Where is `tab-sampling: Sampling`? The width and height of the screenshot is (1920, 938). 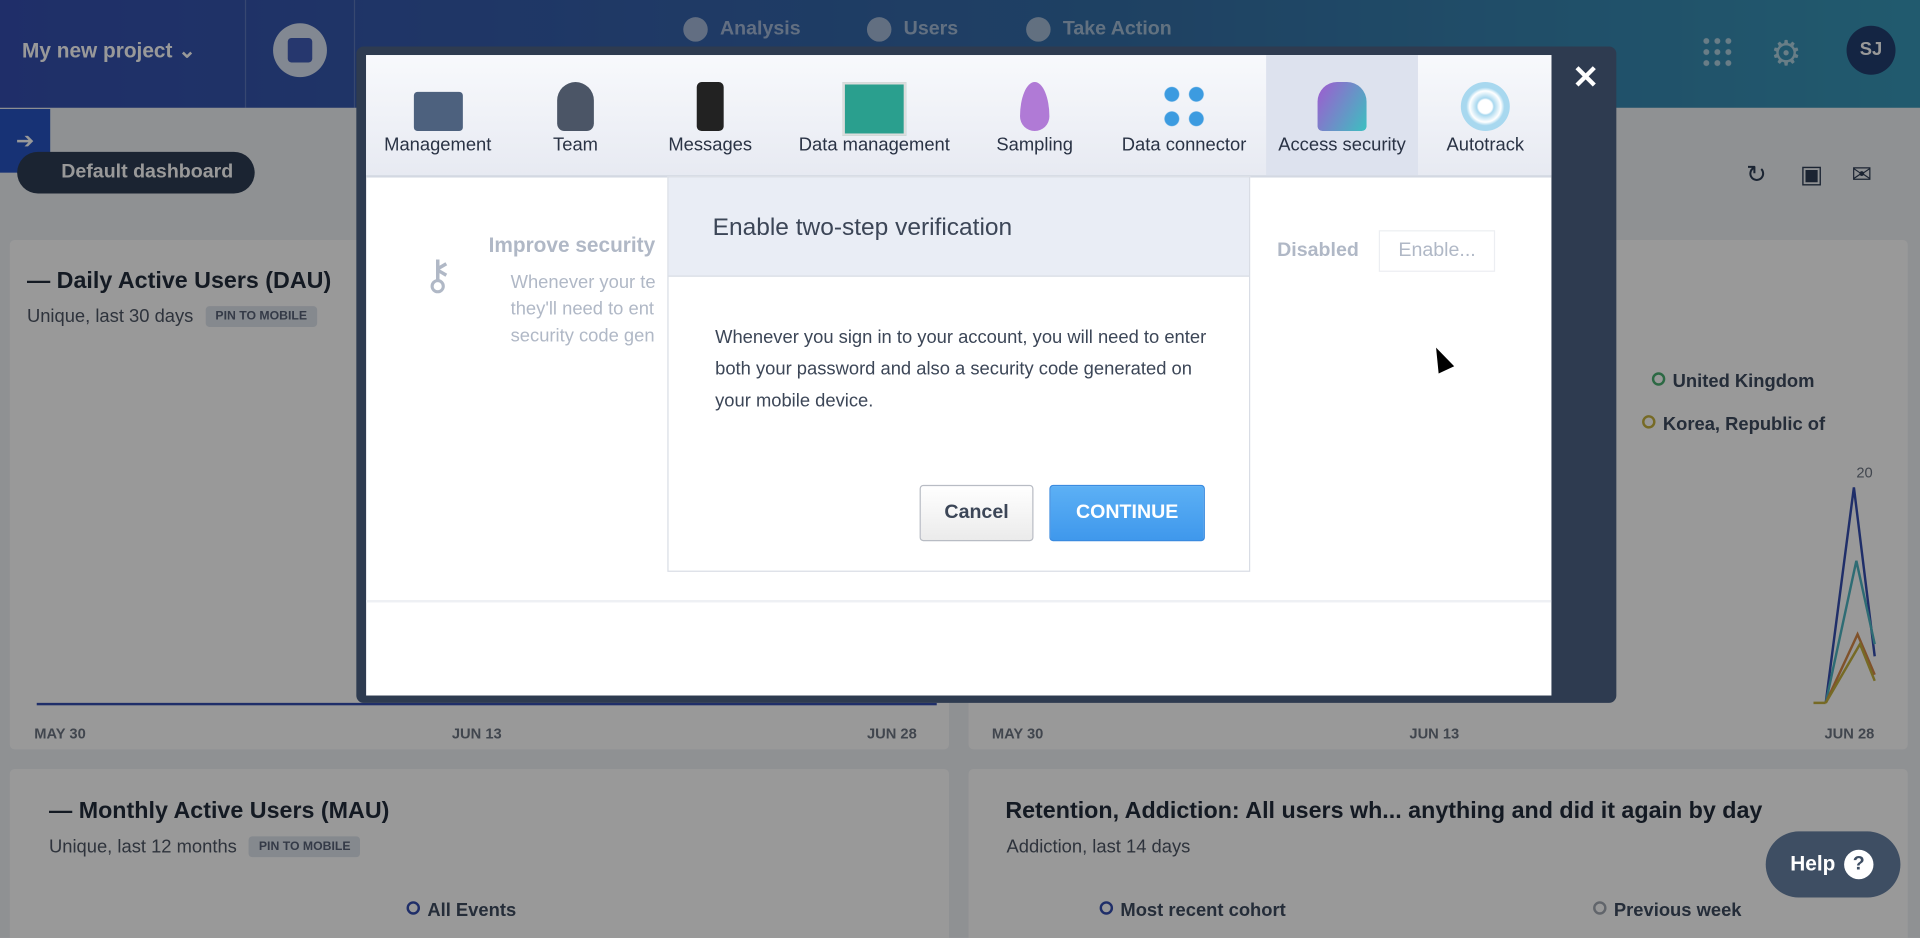 tab-sampling: Sampling is located at coordinates (1034, 115).